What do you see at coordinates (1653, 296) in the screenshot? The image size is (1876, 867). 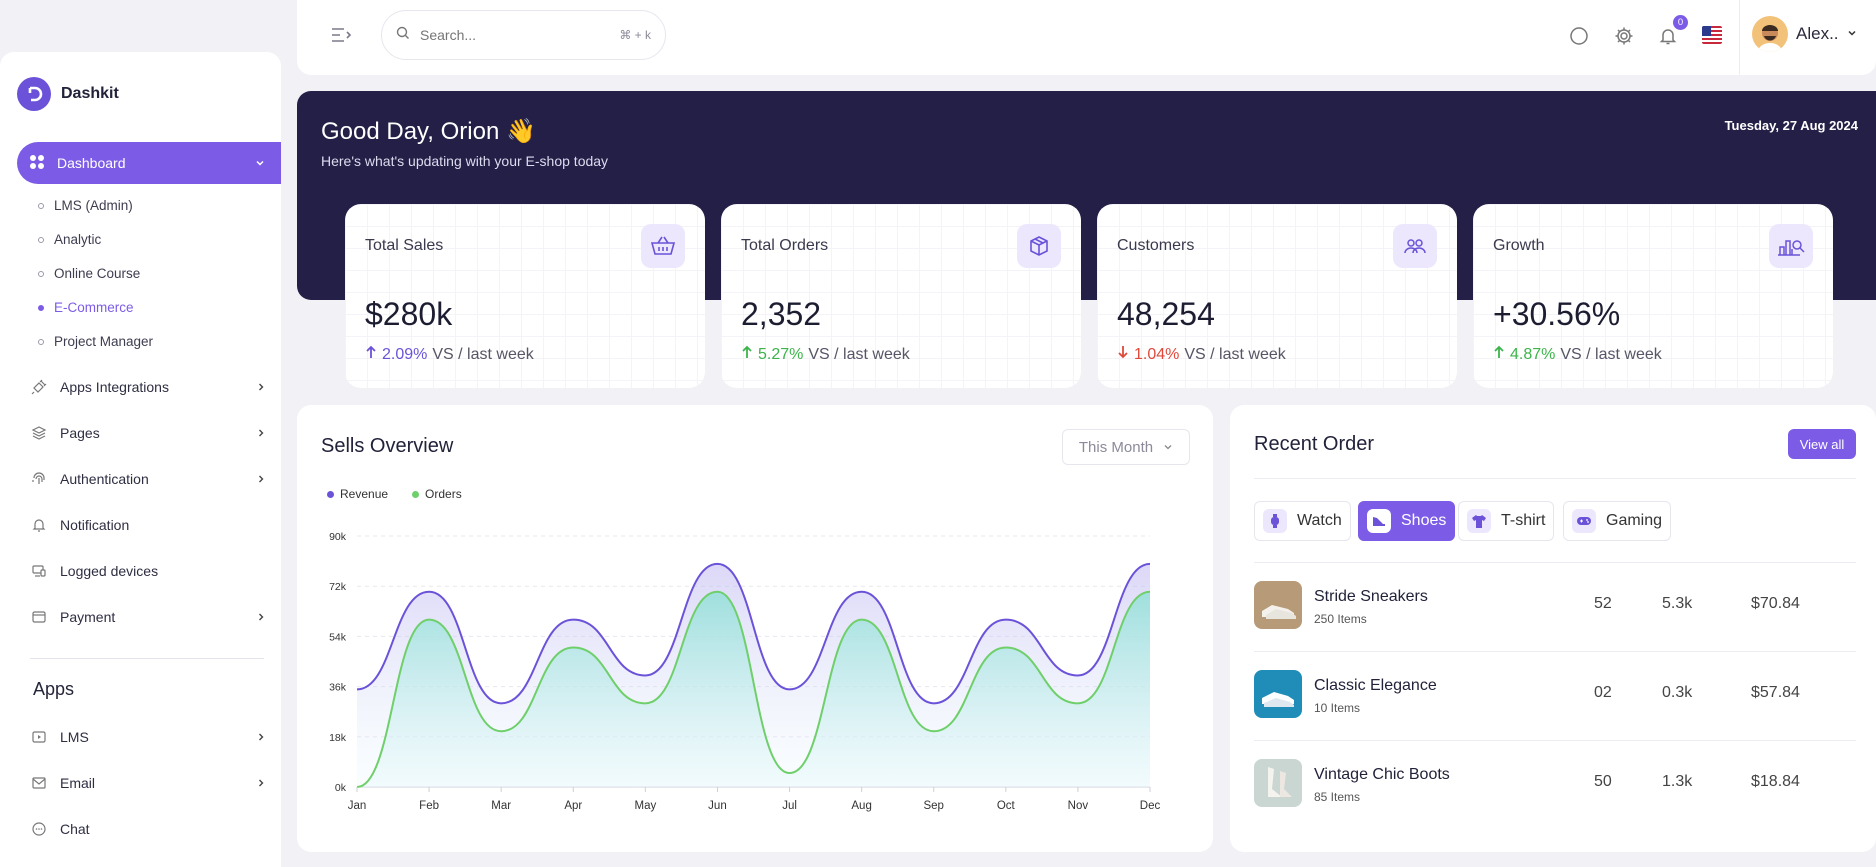 I see `stat-card-growth: Growth +30.56% 4.87% VS / last week` at bounding box center [1653, 296].